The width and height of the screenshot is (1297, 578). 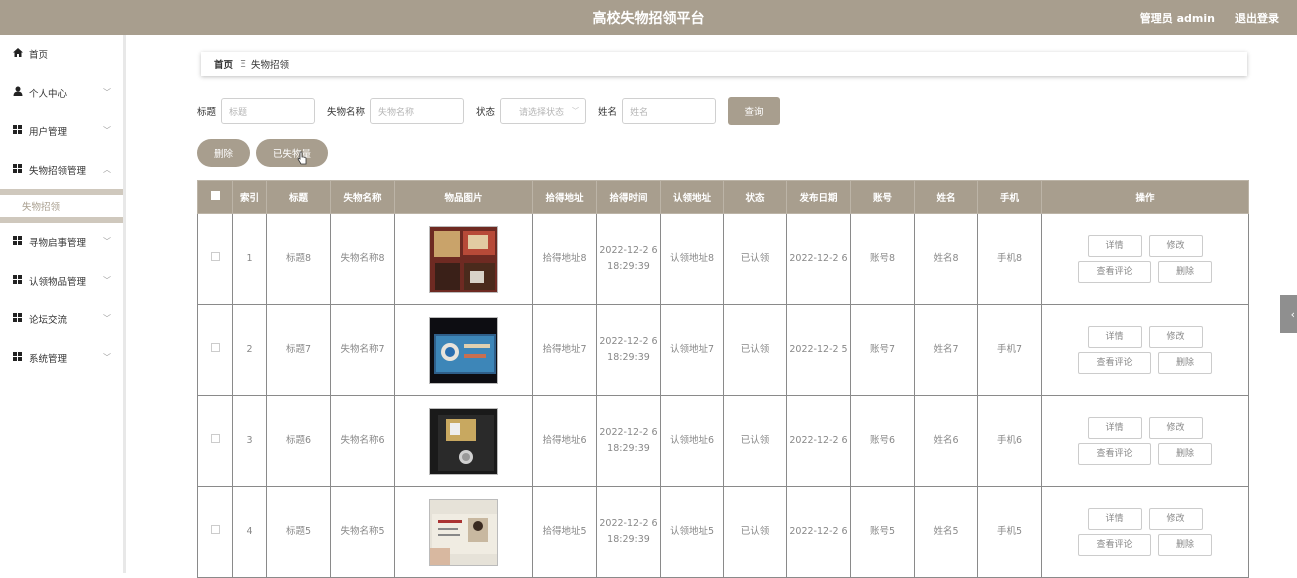 I want to click on breadcrumb-current: 失物招领, so click(x=270, y=65).